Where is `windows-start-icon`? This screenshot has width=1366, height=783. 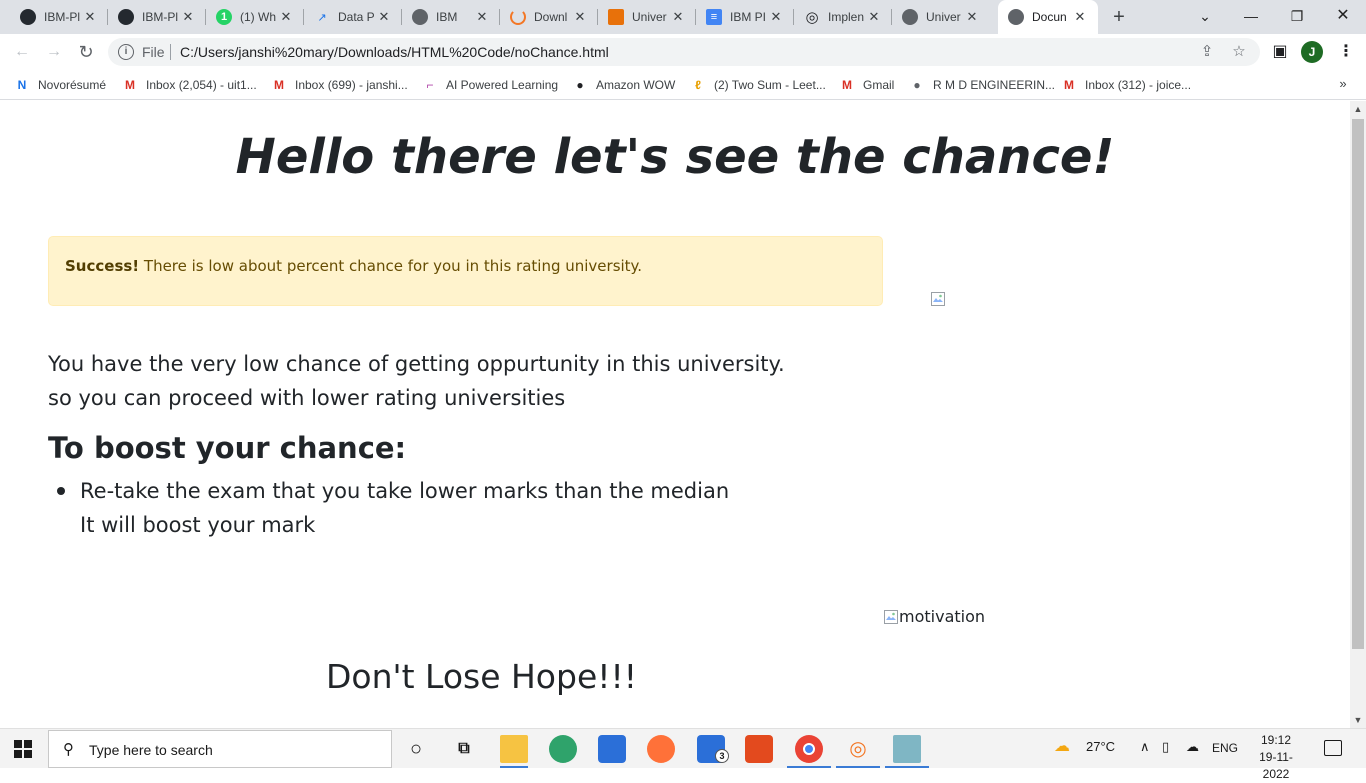
windows-start-icon is located at coordinates (23, 749).